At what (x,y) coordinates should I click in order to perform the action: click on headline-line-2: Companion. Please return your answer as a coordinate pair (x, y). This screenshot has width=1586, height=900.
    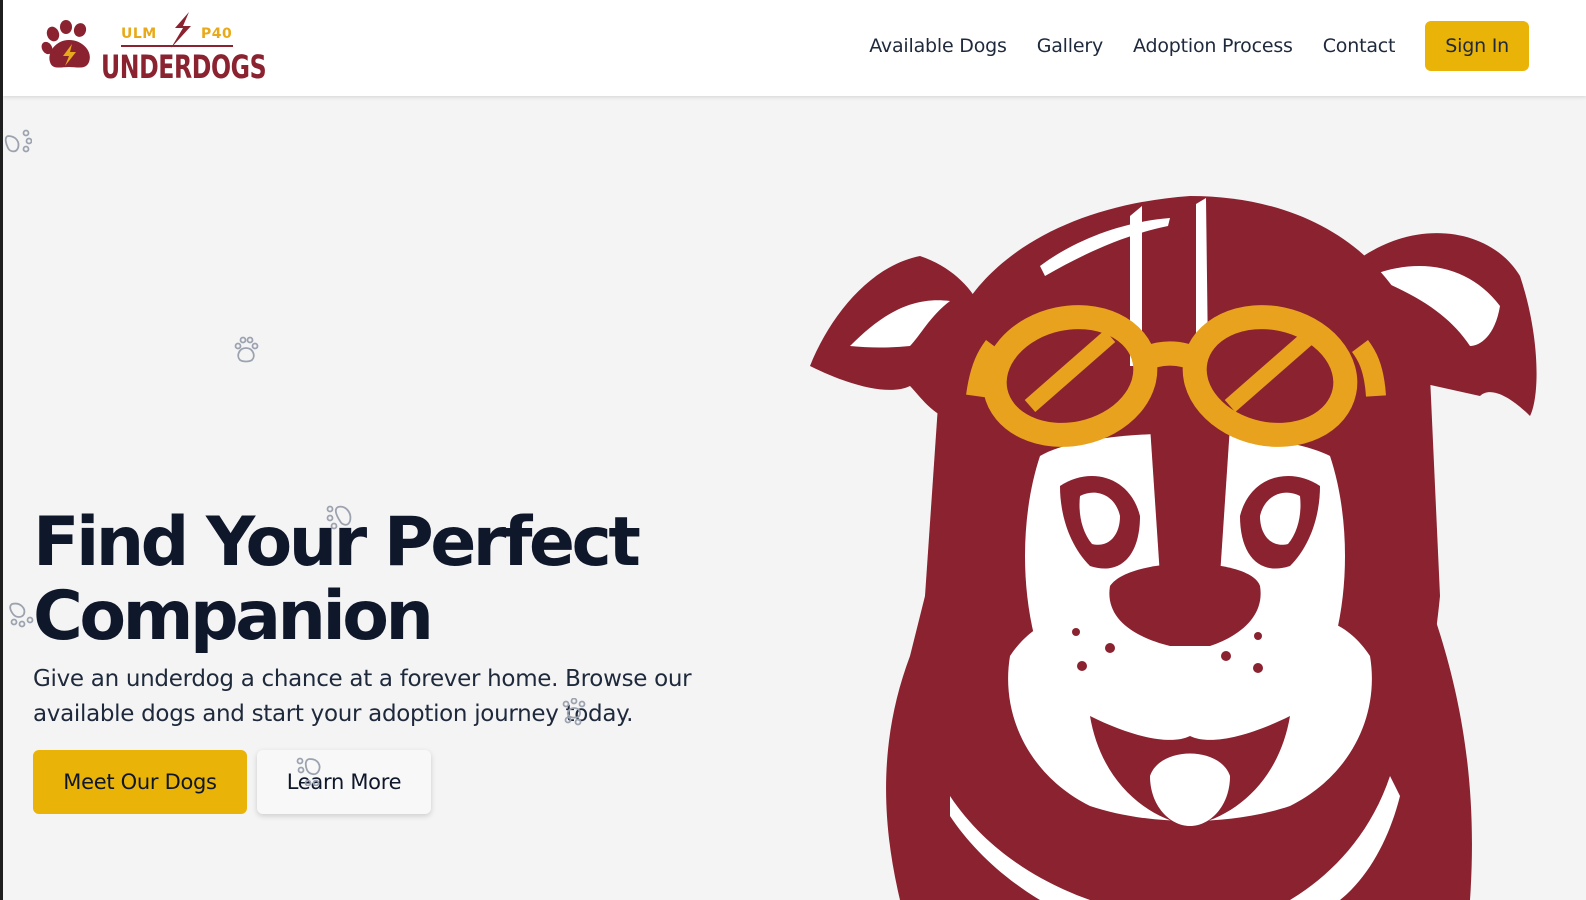
    Looking at the image, I should click on (233, 616).